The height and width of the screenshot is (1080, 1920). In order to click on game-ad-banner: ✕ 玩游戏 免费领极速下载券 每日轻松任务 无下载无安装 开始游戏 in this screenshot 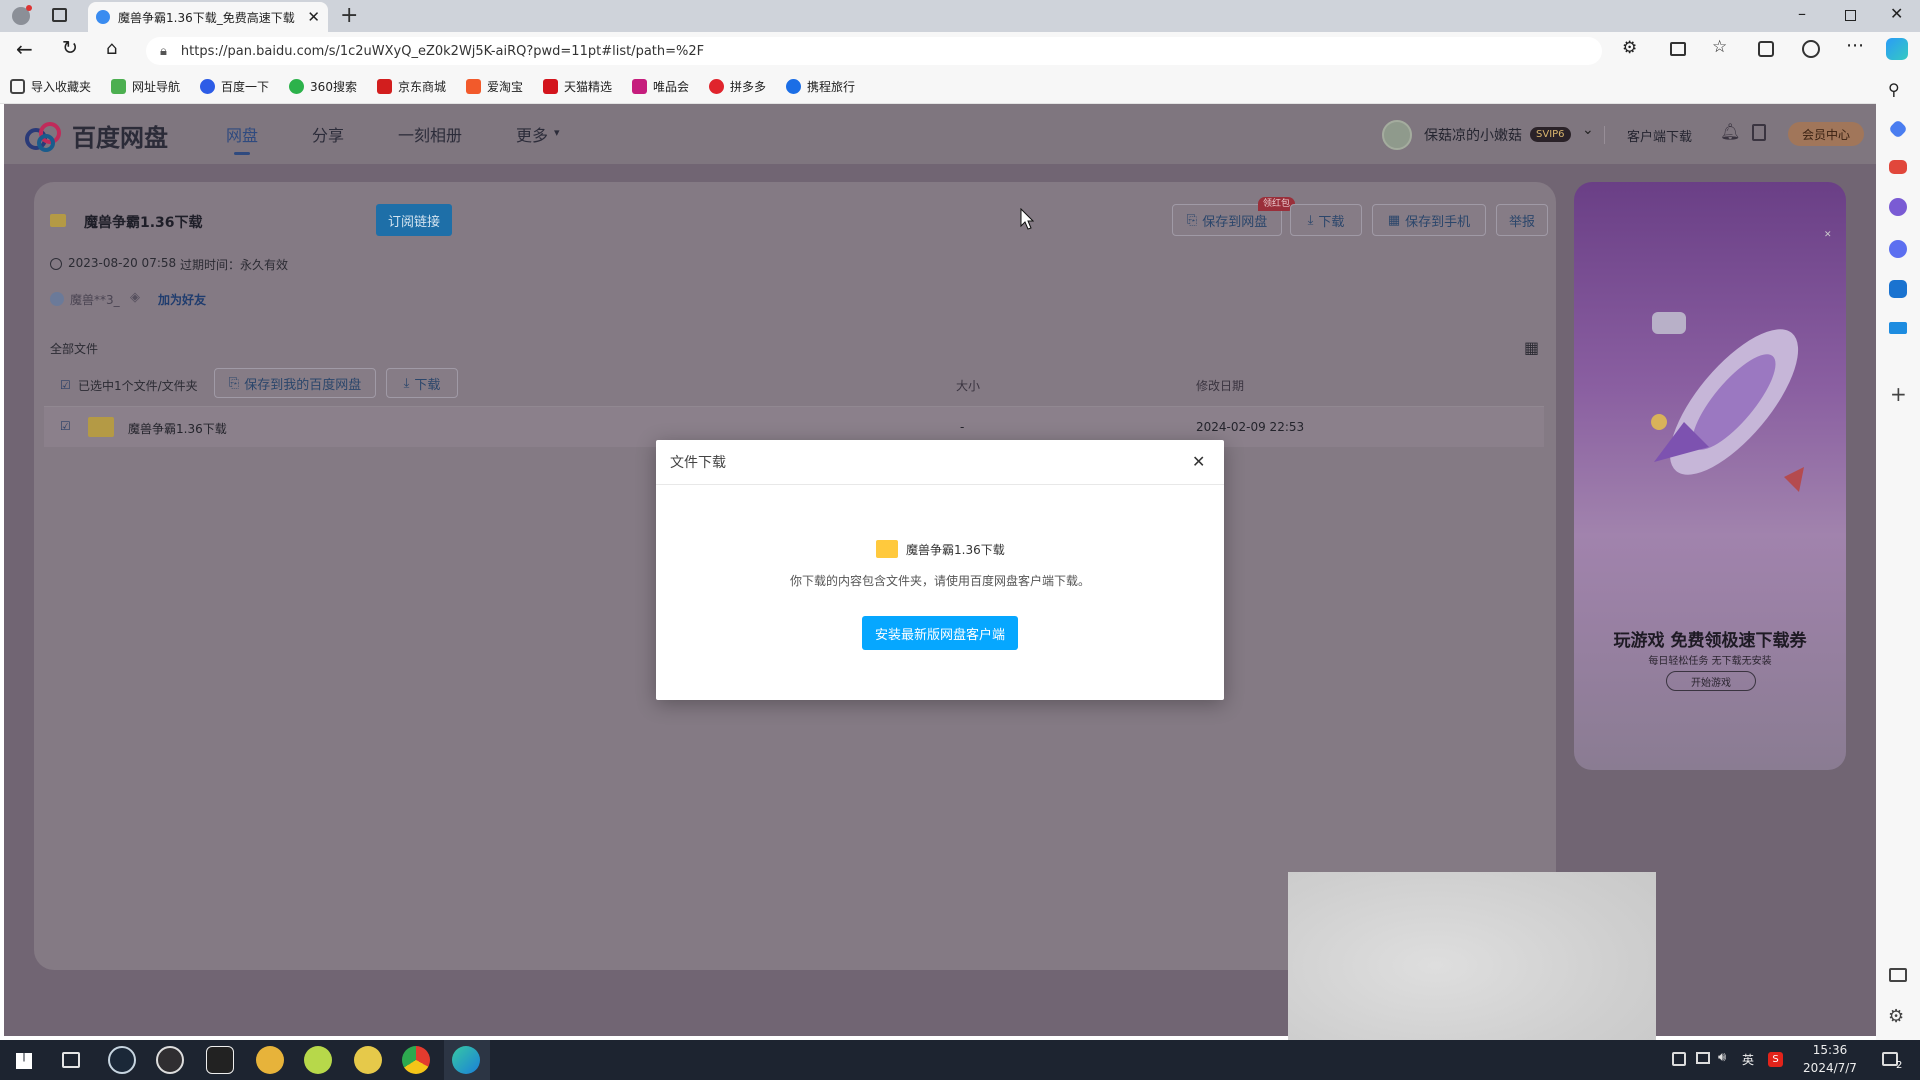, I will do `click(1710, 476)`.